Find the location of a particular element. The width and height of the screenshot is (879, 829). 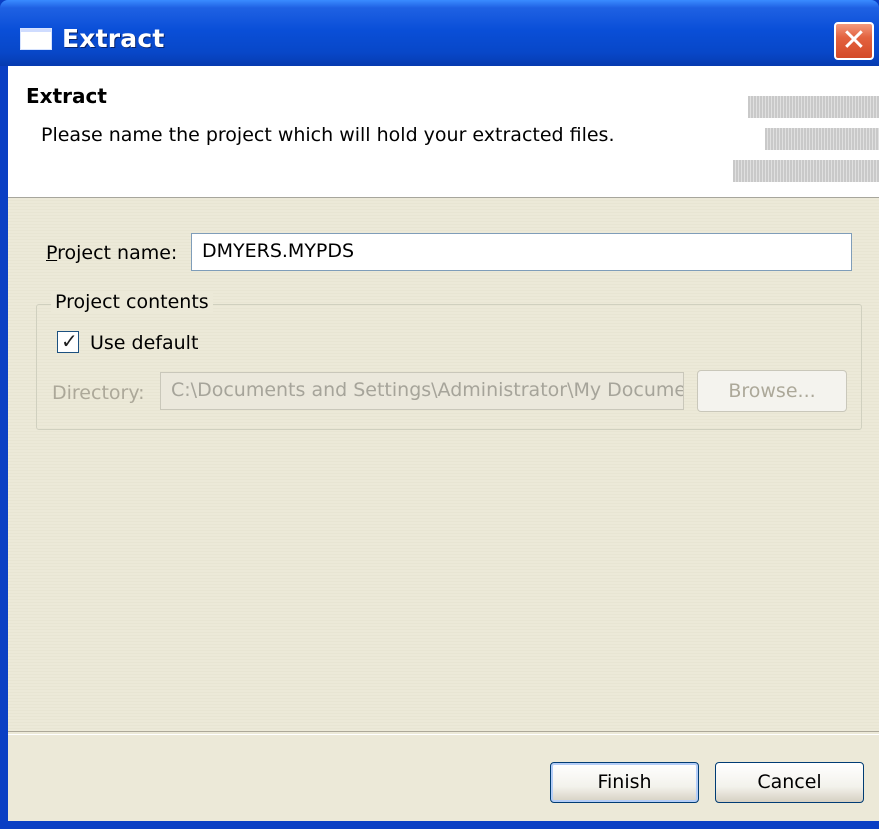

window-icon is located at coordinates (36, 39).